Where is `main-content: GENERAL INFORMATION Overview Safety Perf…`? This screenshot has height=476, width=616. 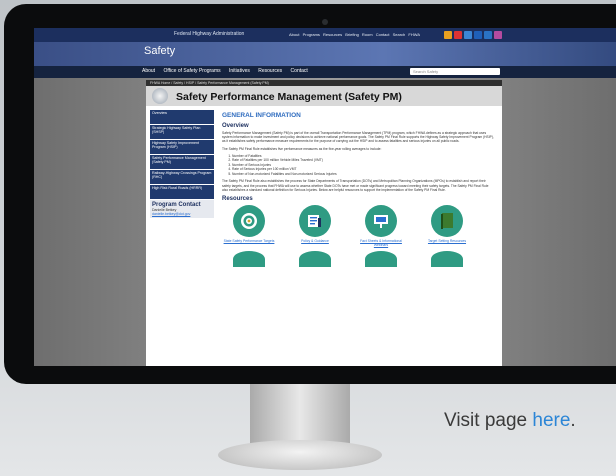
main-content: GENERAL INFORMATION Overview Safety Perf… is located at coordinates (358, 189).